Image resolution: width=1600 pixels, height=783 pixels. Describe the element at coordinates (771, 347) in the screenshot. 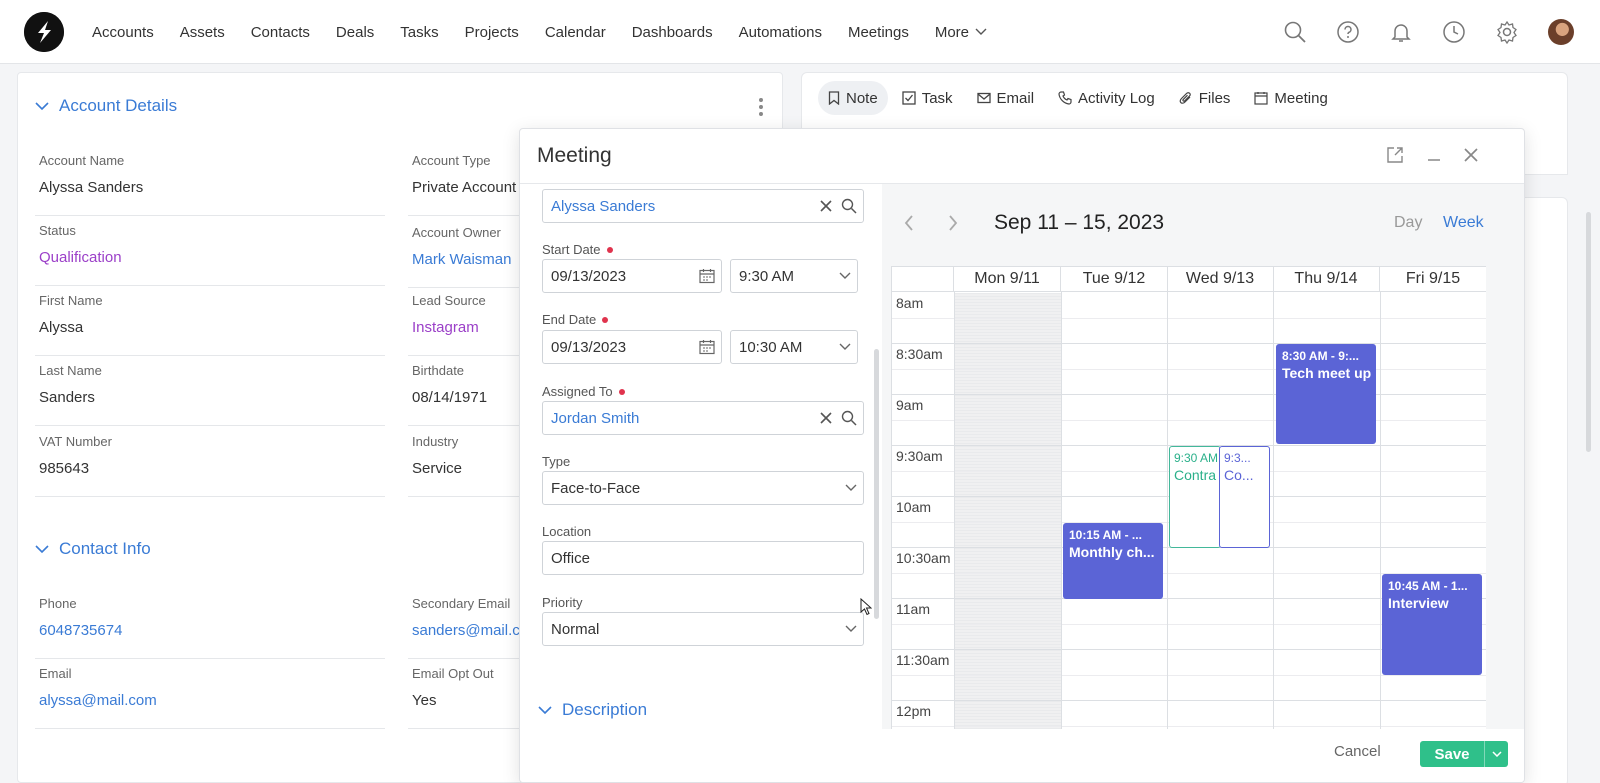

I see `end-time-value: 10:30 AM` at that location.